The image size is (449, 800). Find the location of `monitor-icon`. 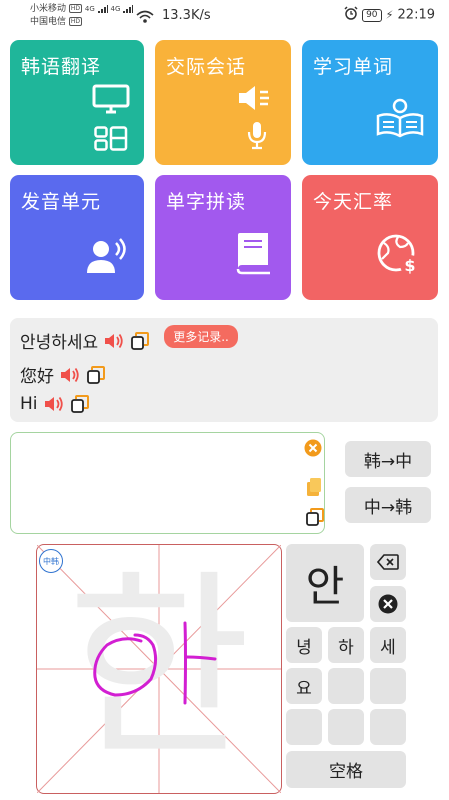

monitor-icon is located at coordinates (111, 99).